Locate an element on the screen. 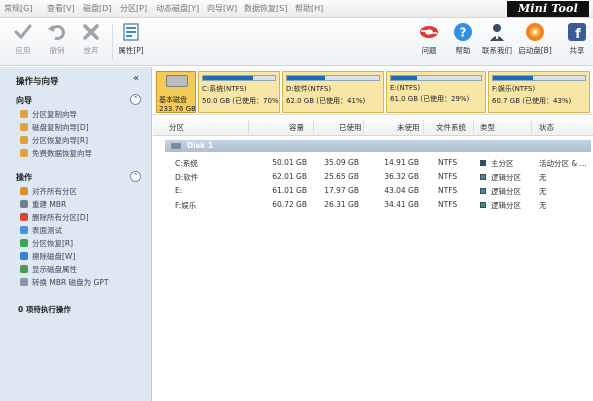  op-rebuild-mbr: 重建 MBR is located at coordinates (43, 204).